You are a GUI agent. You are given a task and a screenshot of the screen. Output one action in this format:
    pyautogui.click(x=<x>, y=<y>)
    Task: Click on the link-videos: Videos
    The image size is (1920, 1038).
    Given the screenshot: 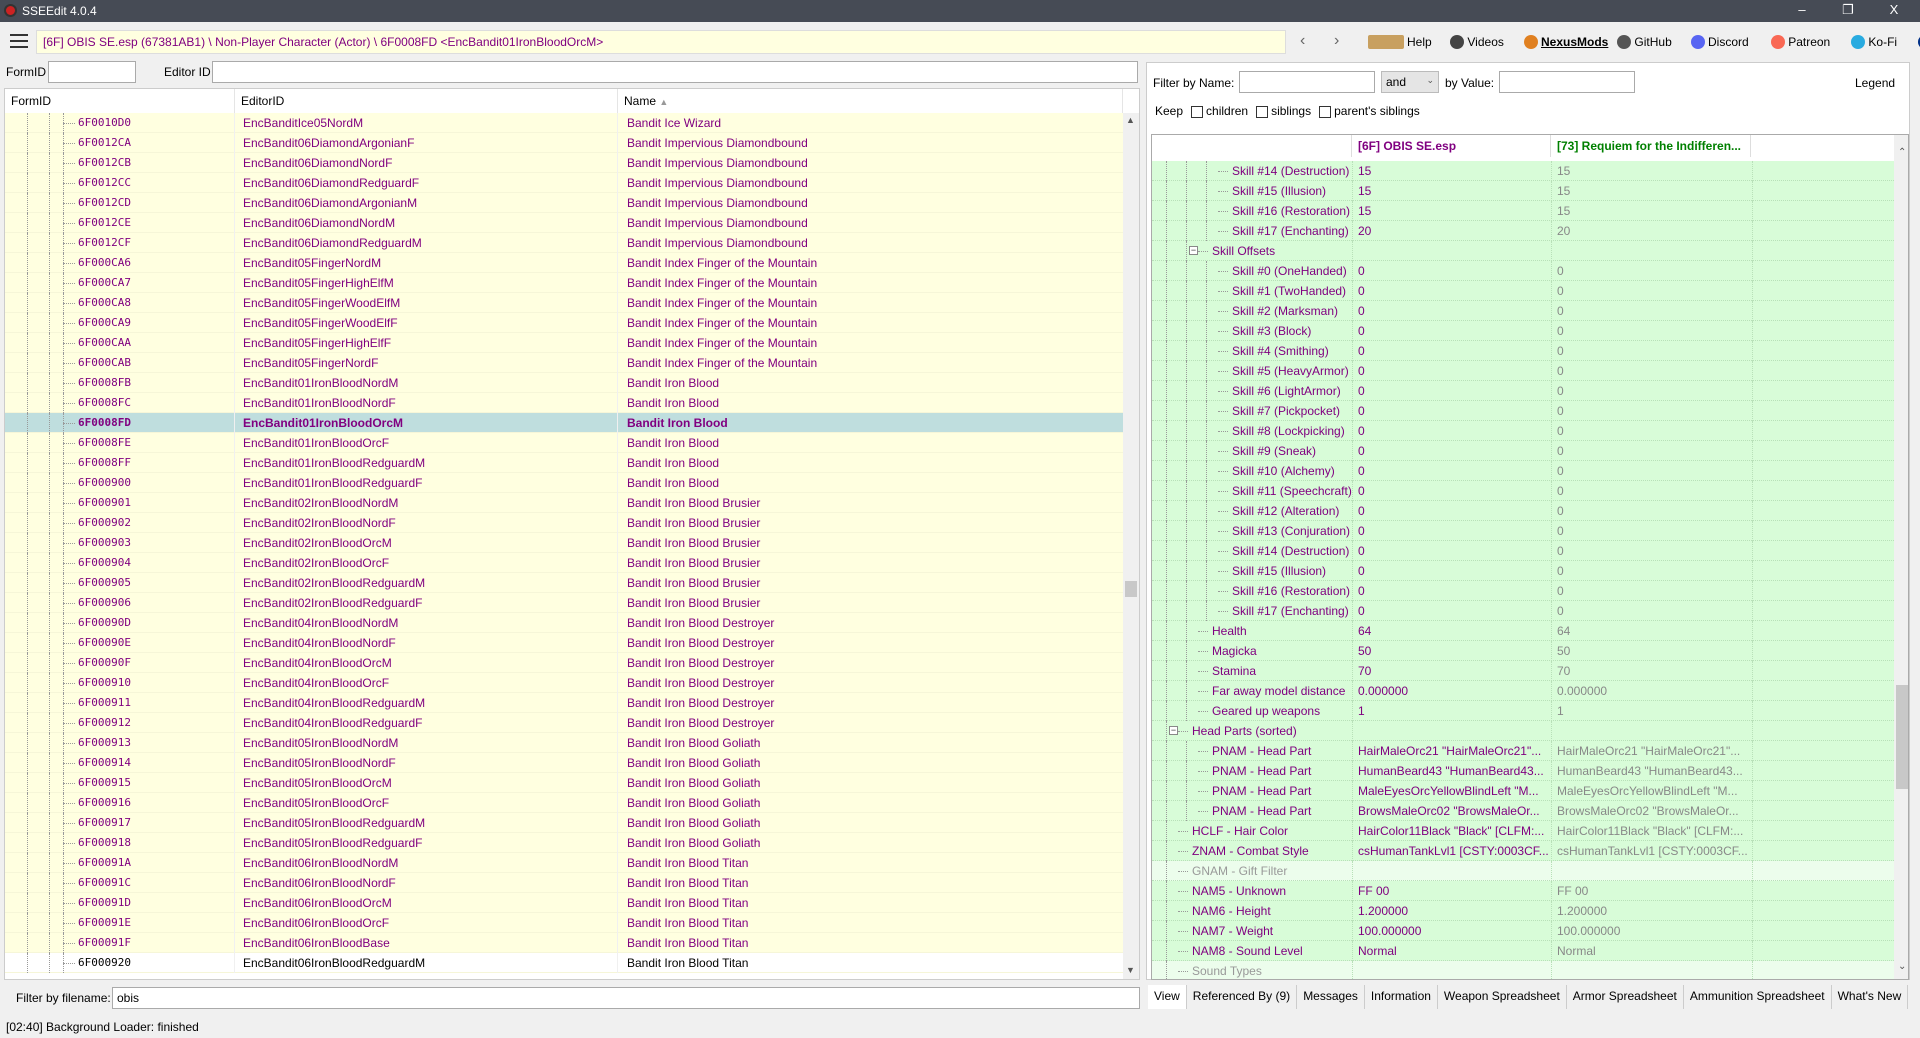 What is the action you would take?
    pyautogui.click(x=1477, y=42)
    